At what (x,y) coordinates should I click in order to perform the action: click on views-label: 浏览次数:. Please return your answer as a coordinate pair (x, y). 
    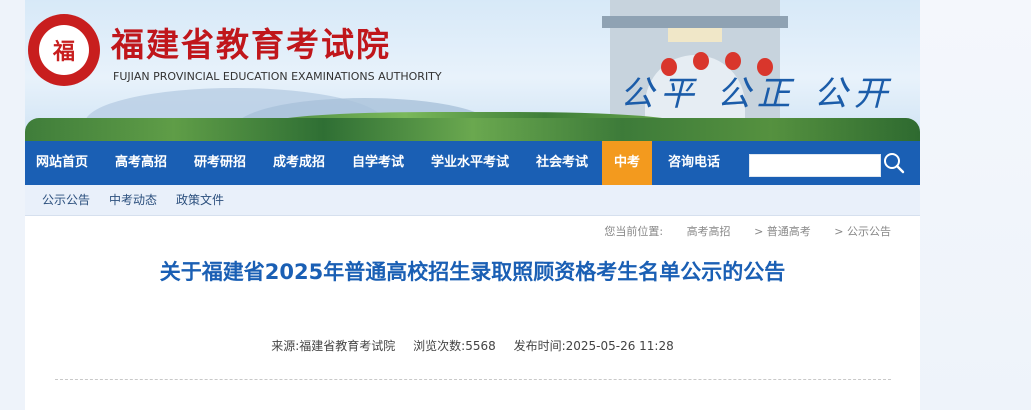
    Looking at the image, I should click on (439, 346).